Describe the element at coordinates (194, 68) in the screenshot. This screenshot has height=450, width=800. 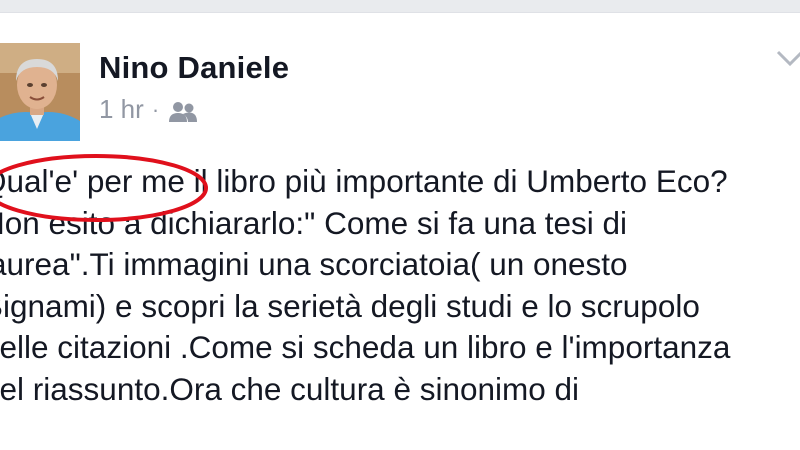
I see `author-name: Nino Daniele` at that location.